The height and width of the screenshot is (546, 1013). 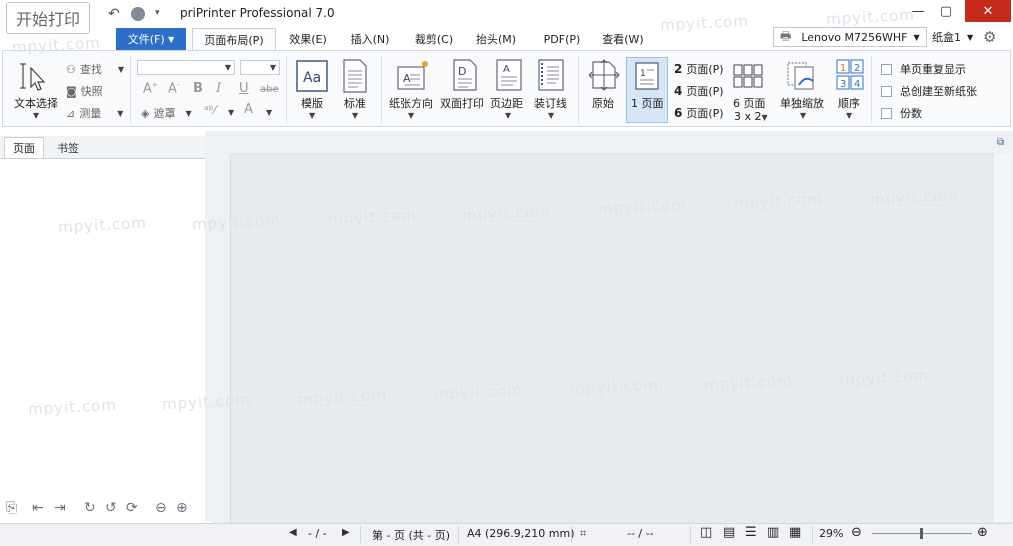 I want to click on add-page-icon: ⎘, so click(x=11, y=508).